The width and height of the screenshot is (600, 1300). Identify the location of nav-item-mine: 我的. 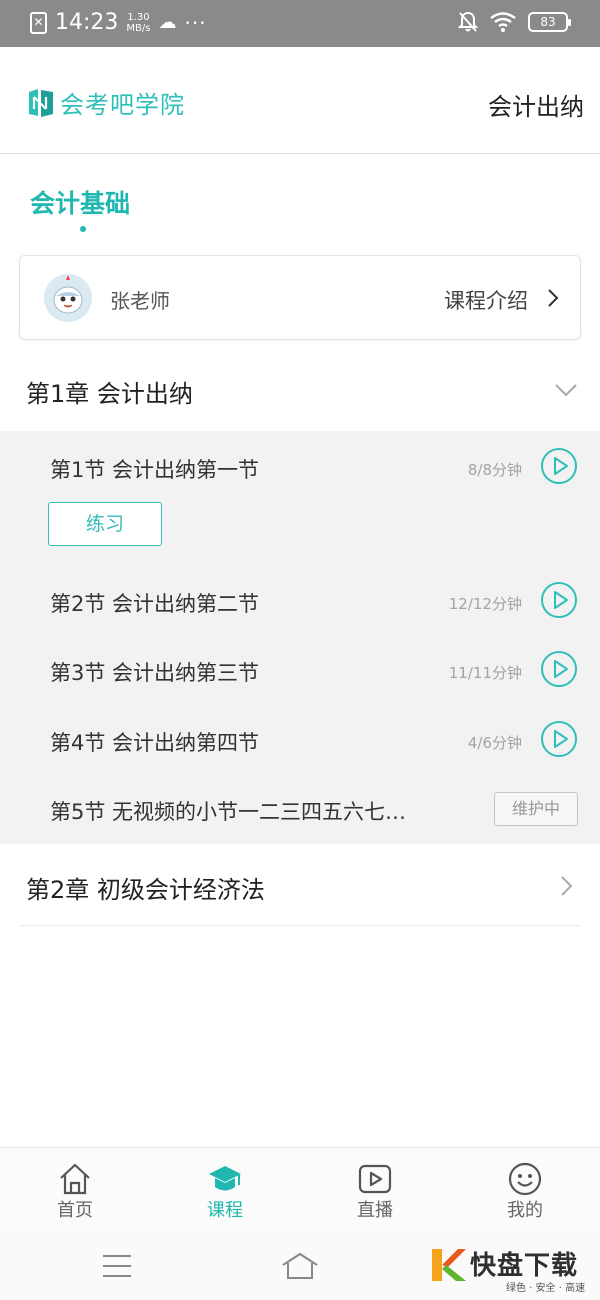
(525, 1189).